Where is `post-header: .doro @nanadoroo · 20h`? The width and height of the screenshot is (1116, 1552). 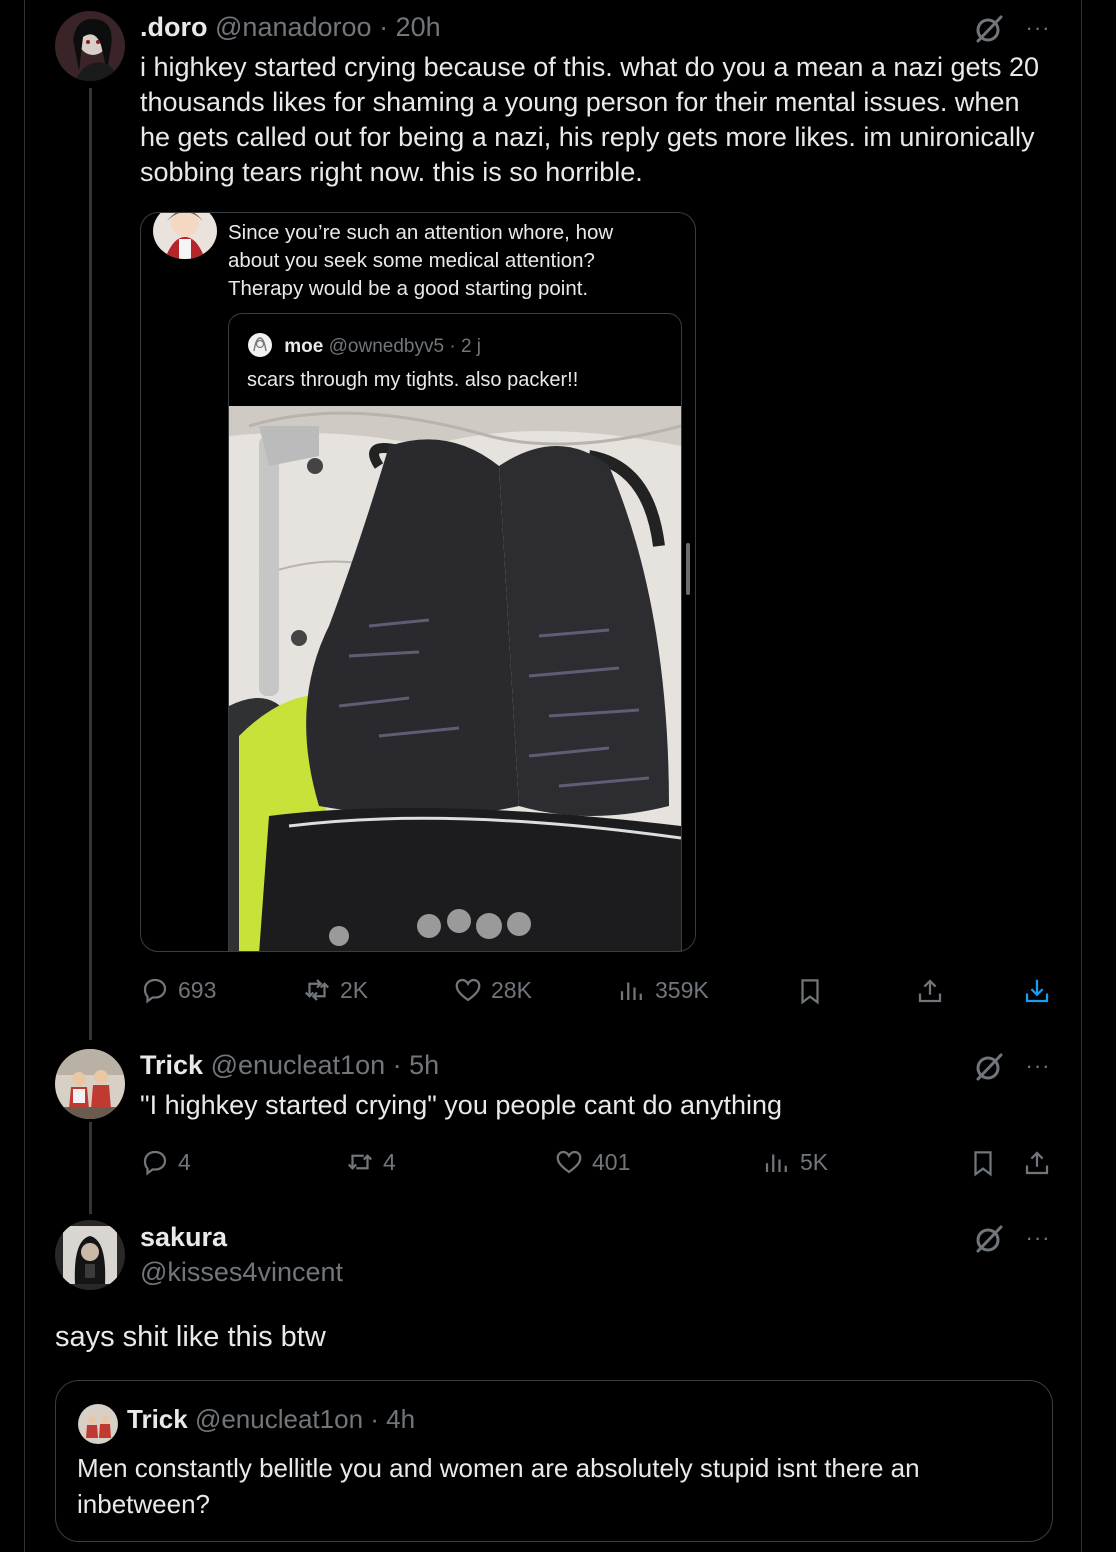
post-header: .doro @nanadoroo · 20h is located at coordinates (290, 27).